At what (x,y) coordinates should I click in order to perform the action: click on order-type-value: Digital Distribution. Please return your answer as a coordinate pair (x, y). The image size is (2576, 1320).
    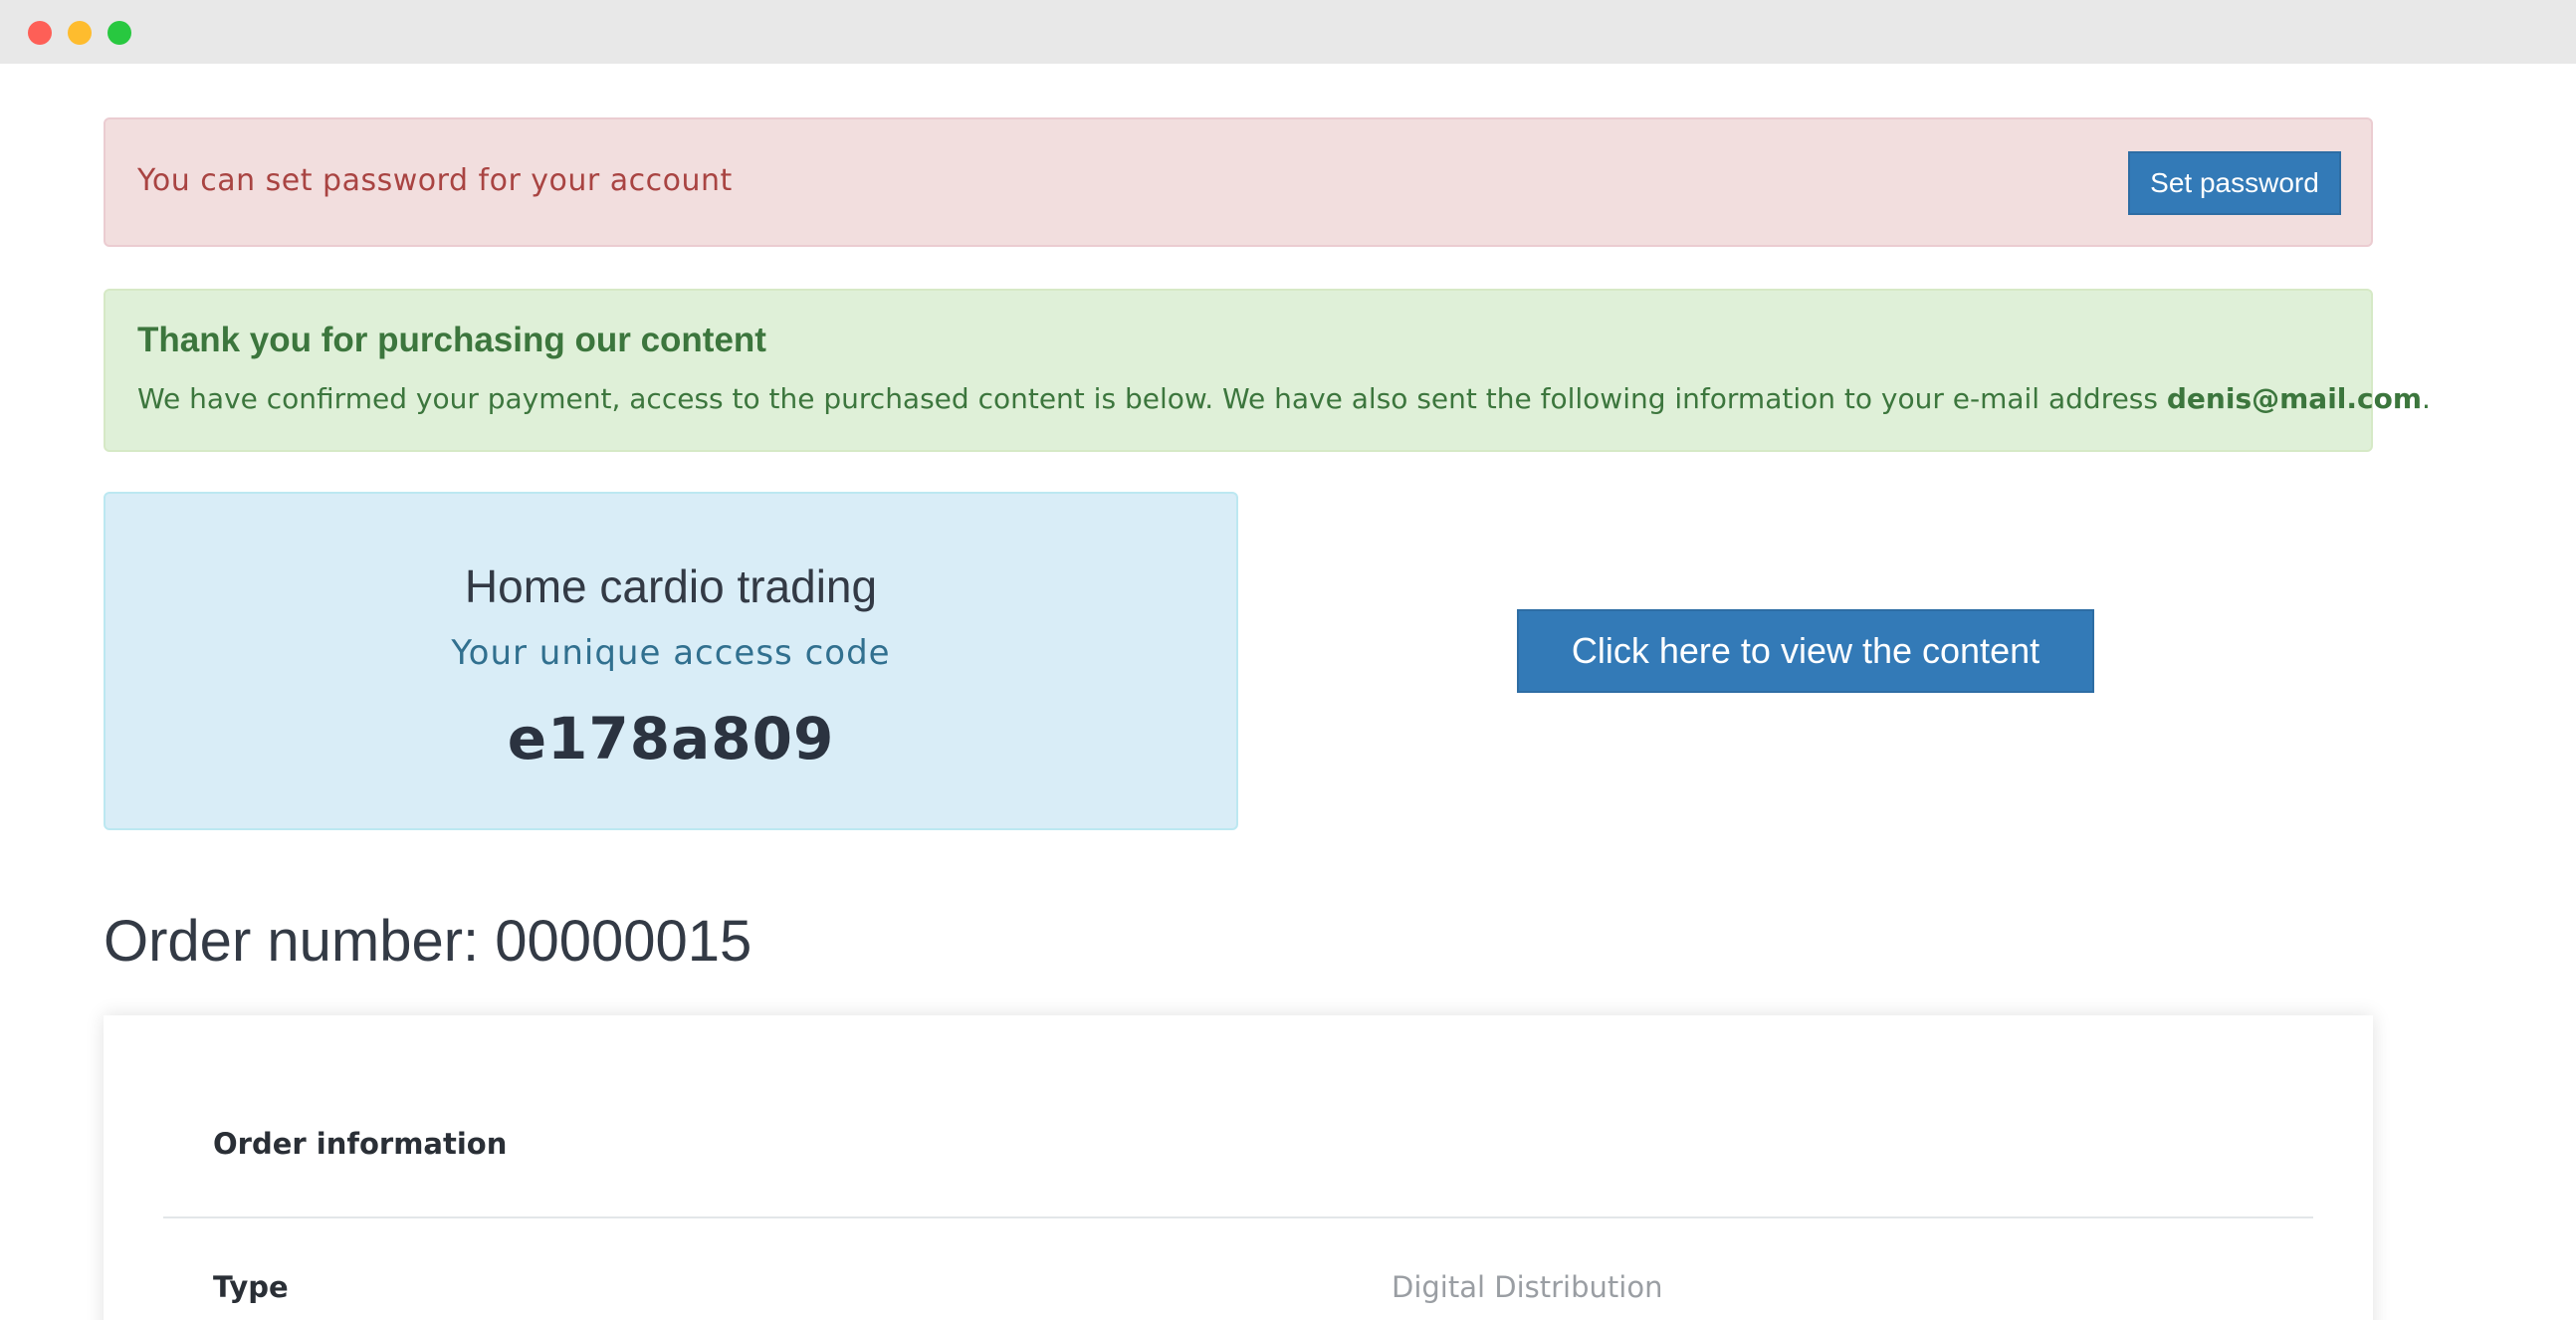
    Looking at the image, I should click on (1527, 1287).